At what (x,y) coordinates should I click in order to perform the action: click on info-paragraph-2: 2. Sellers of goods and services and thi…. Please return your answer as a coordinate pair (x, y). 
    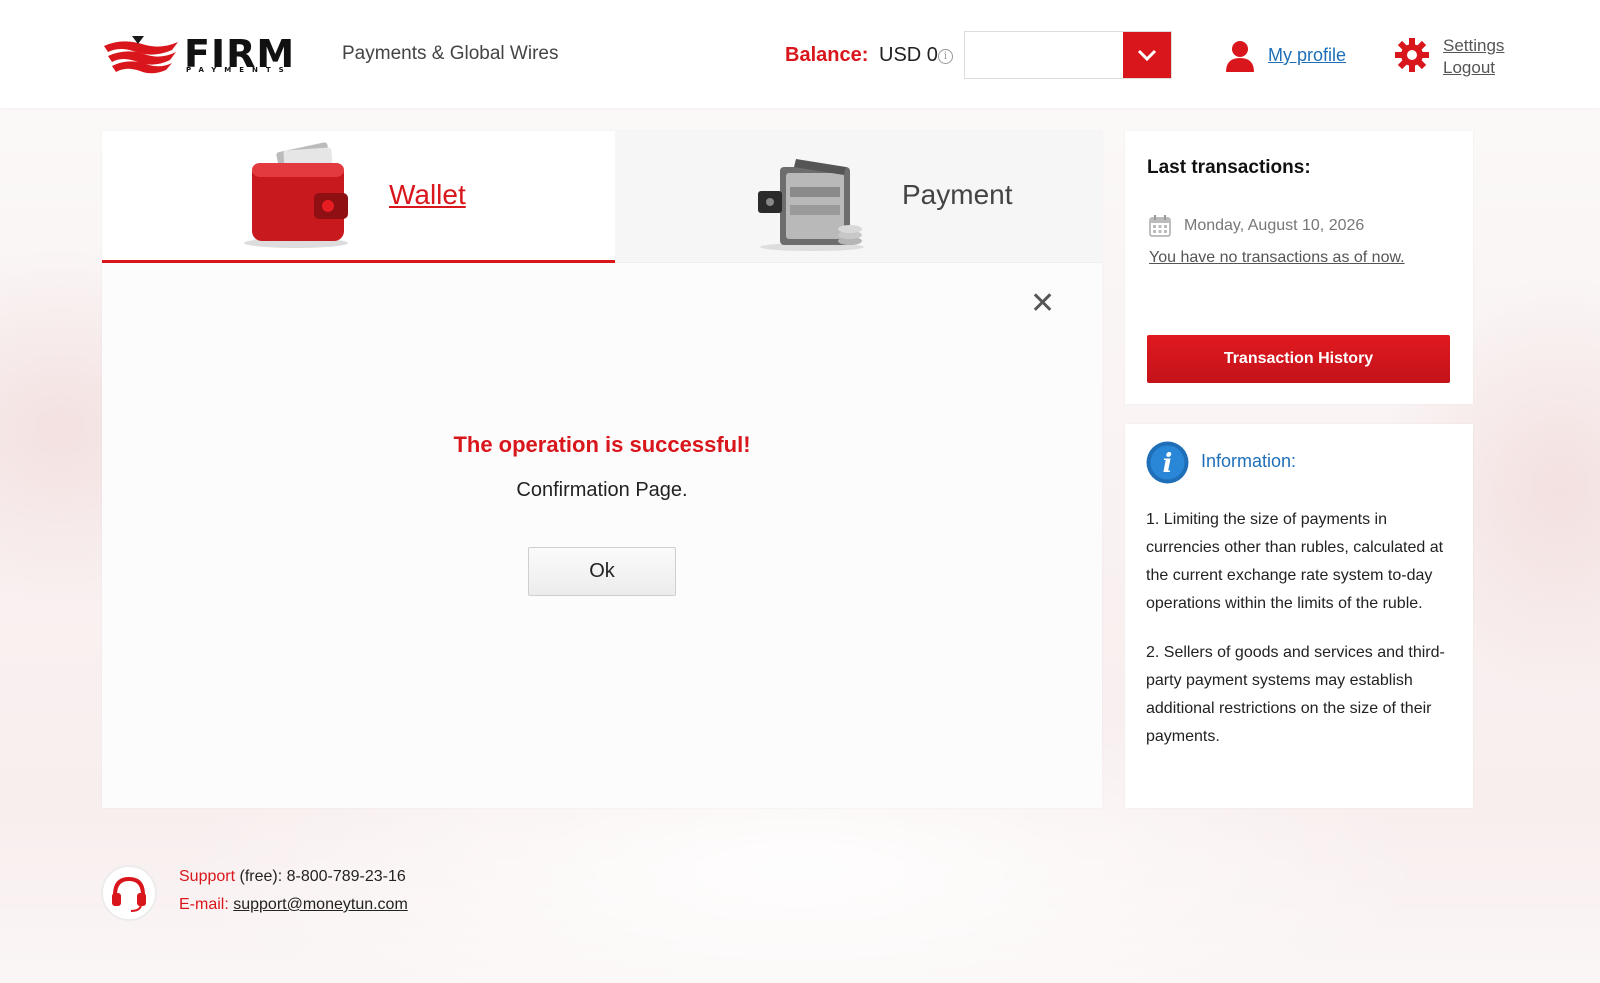
    Looking at the image, I should click on (1295, 694).